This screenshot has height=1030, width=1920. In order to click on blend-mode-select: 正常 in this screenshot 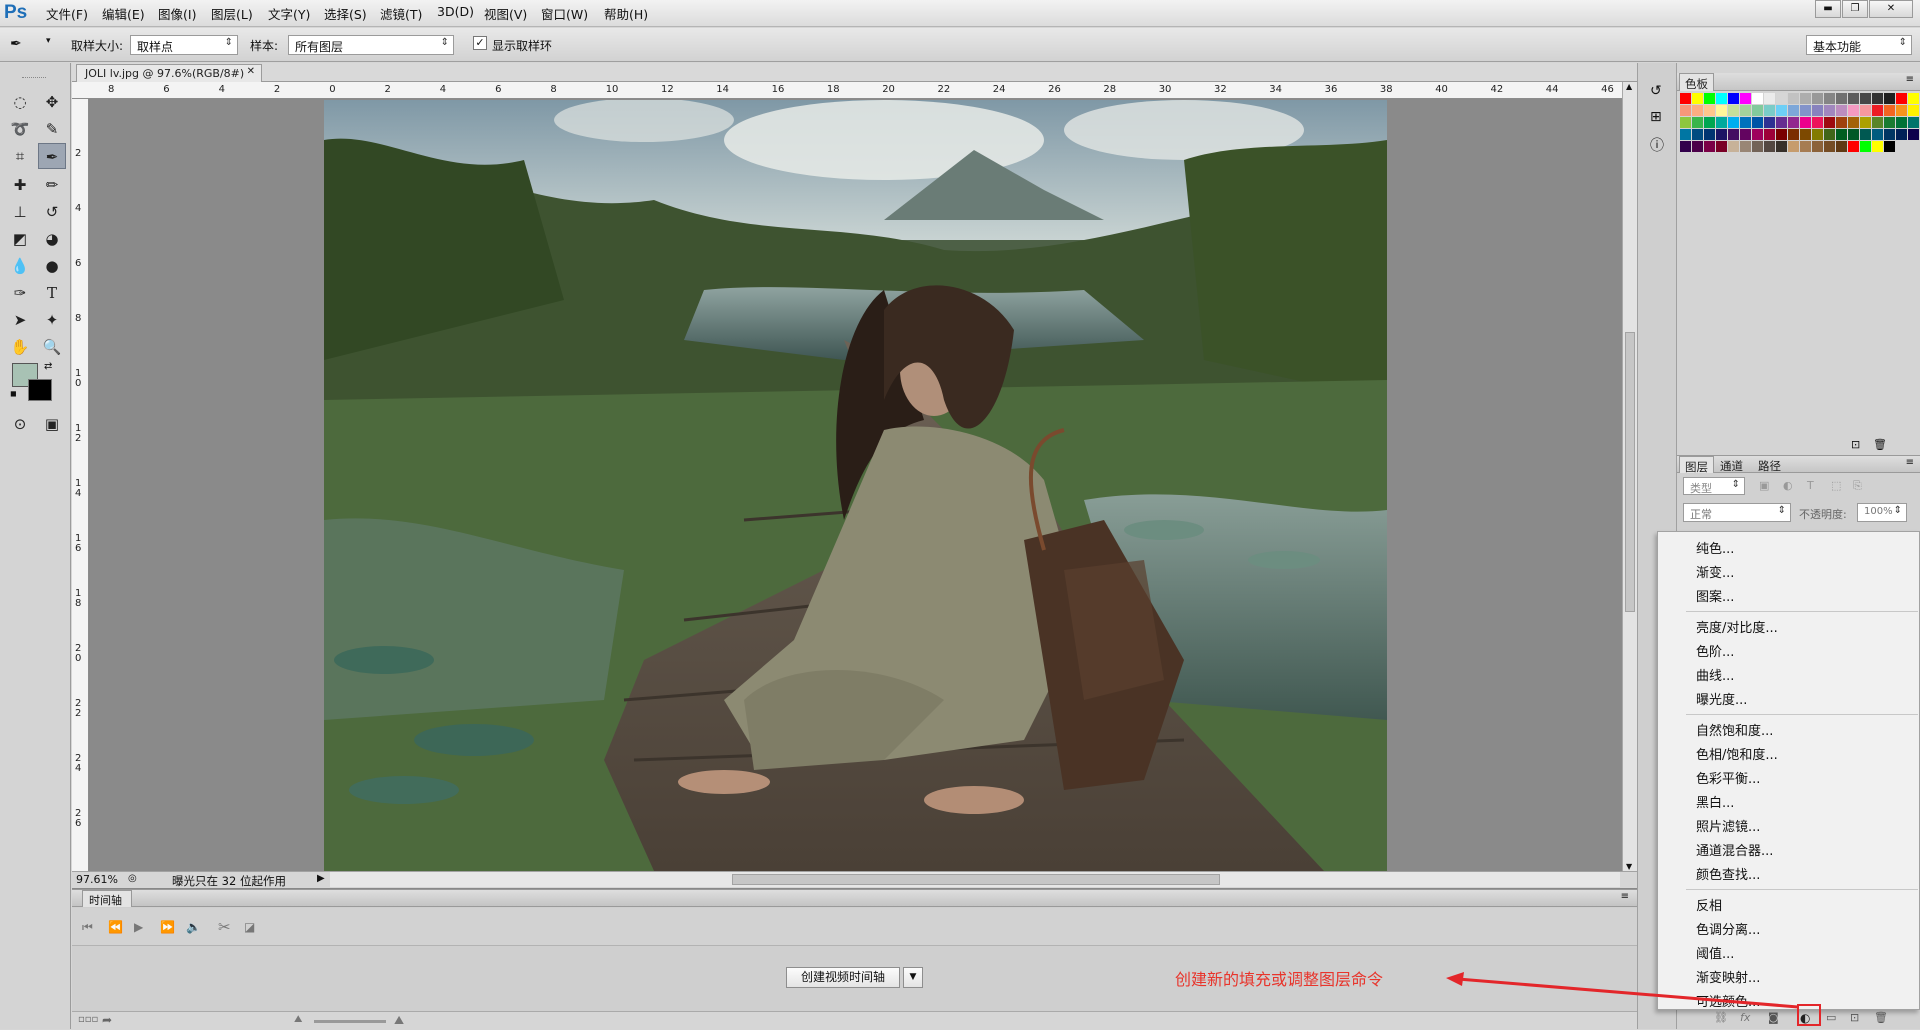, I will do `click(1737, 512)`.